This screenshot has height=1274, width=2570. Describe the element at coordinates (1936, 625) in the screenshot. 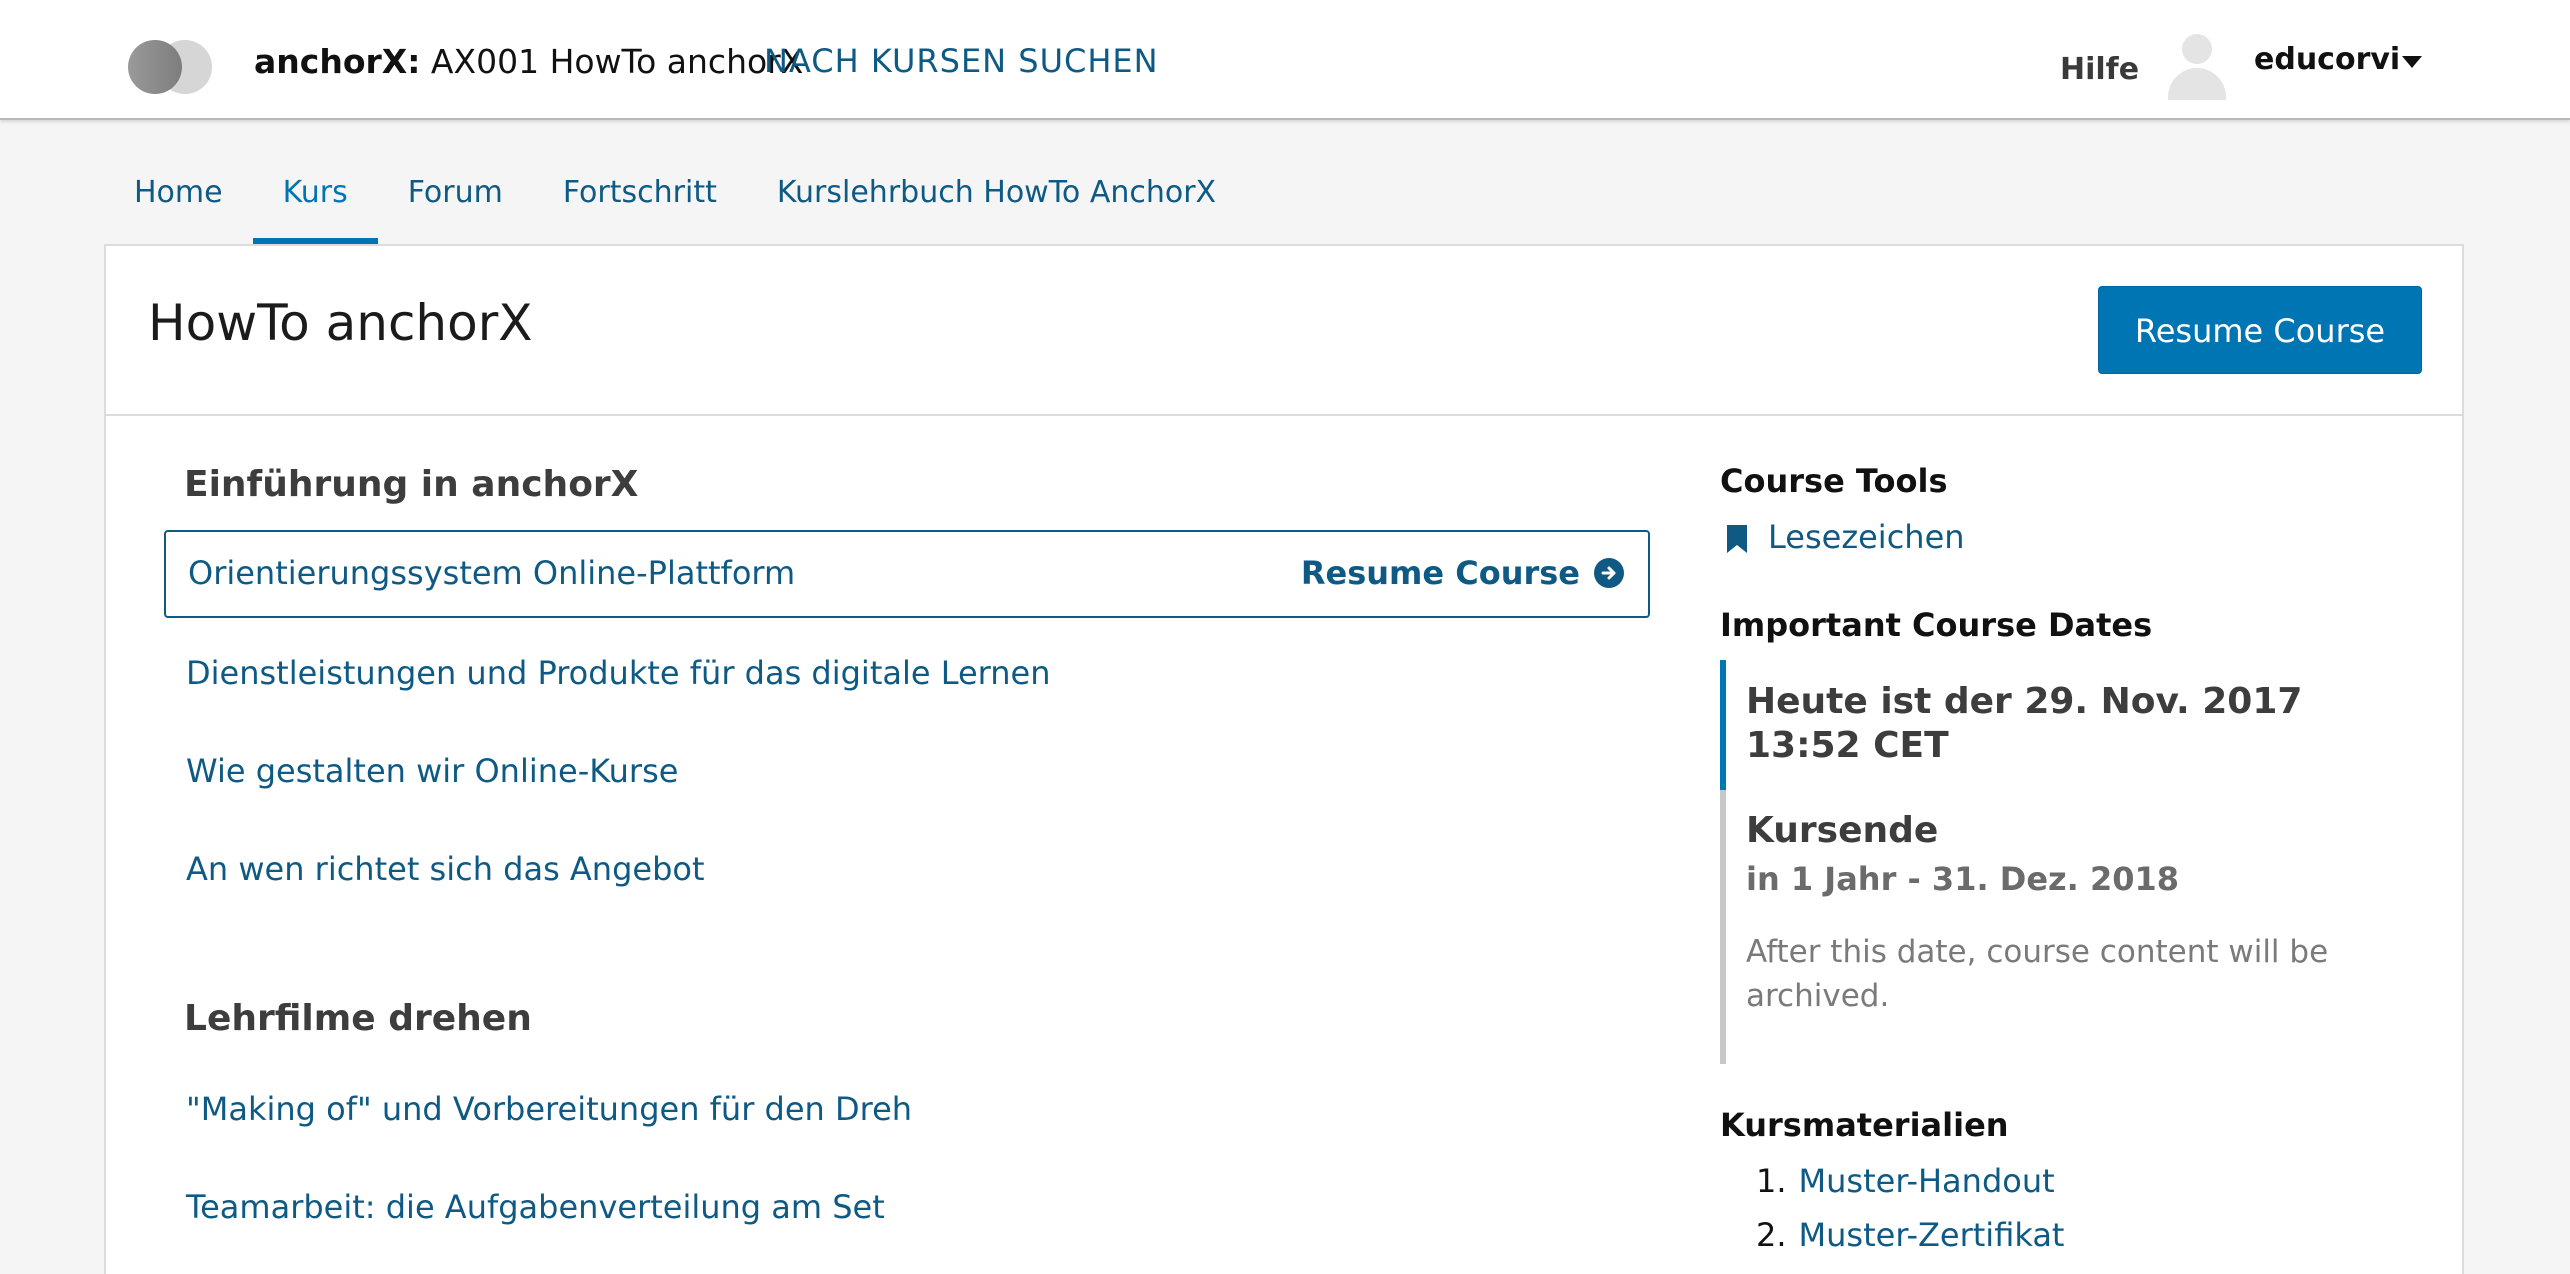

I see `course-dates-heading: Important Course Dates` at that location.